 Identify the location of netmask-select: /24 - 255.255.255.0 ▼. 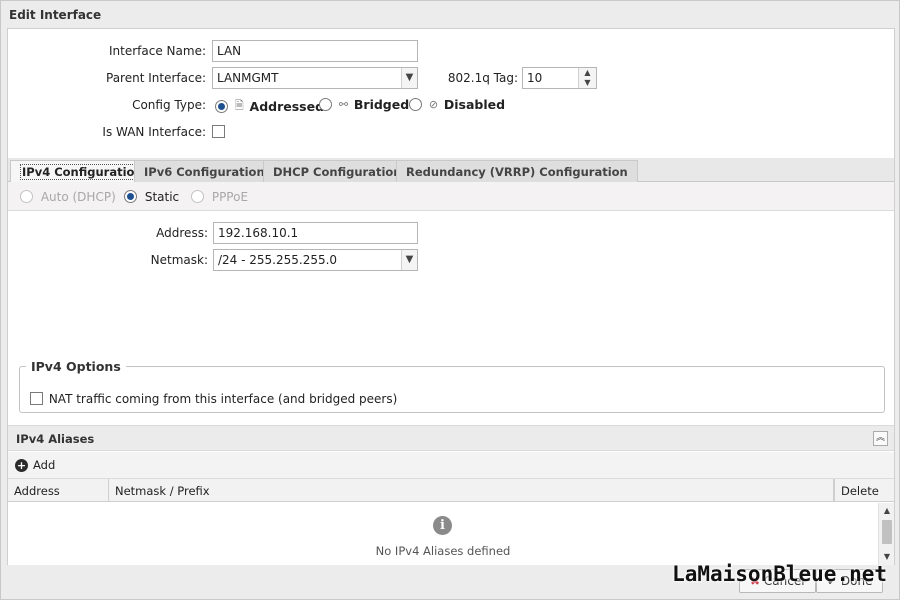
(315, 260).